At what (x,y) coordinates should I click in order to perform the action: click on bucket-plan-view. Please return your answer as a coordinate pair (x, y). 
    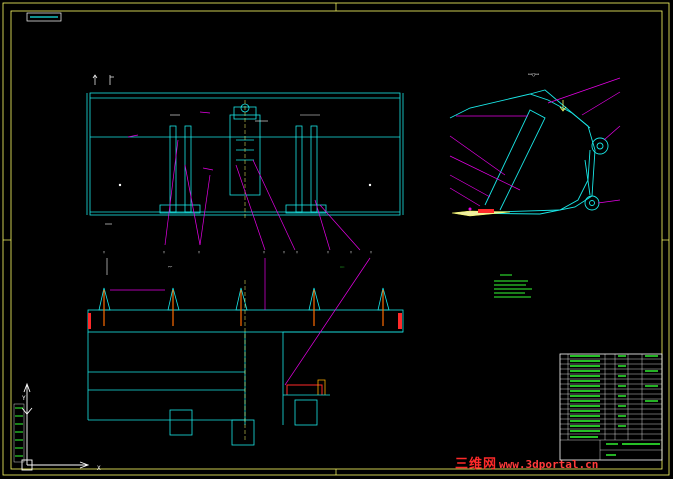
    Looking at the image, I should click on (245, 377).